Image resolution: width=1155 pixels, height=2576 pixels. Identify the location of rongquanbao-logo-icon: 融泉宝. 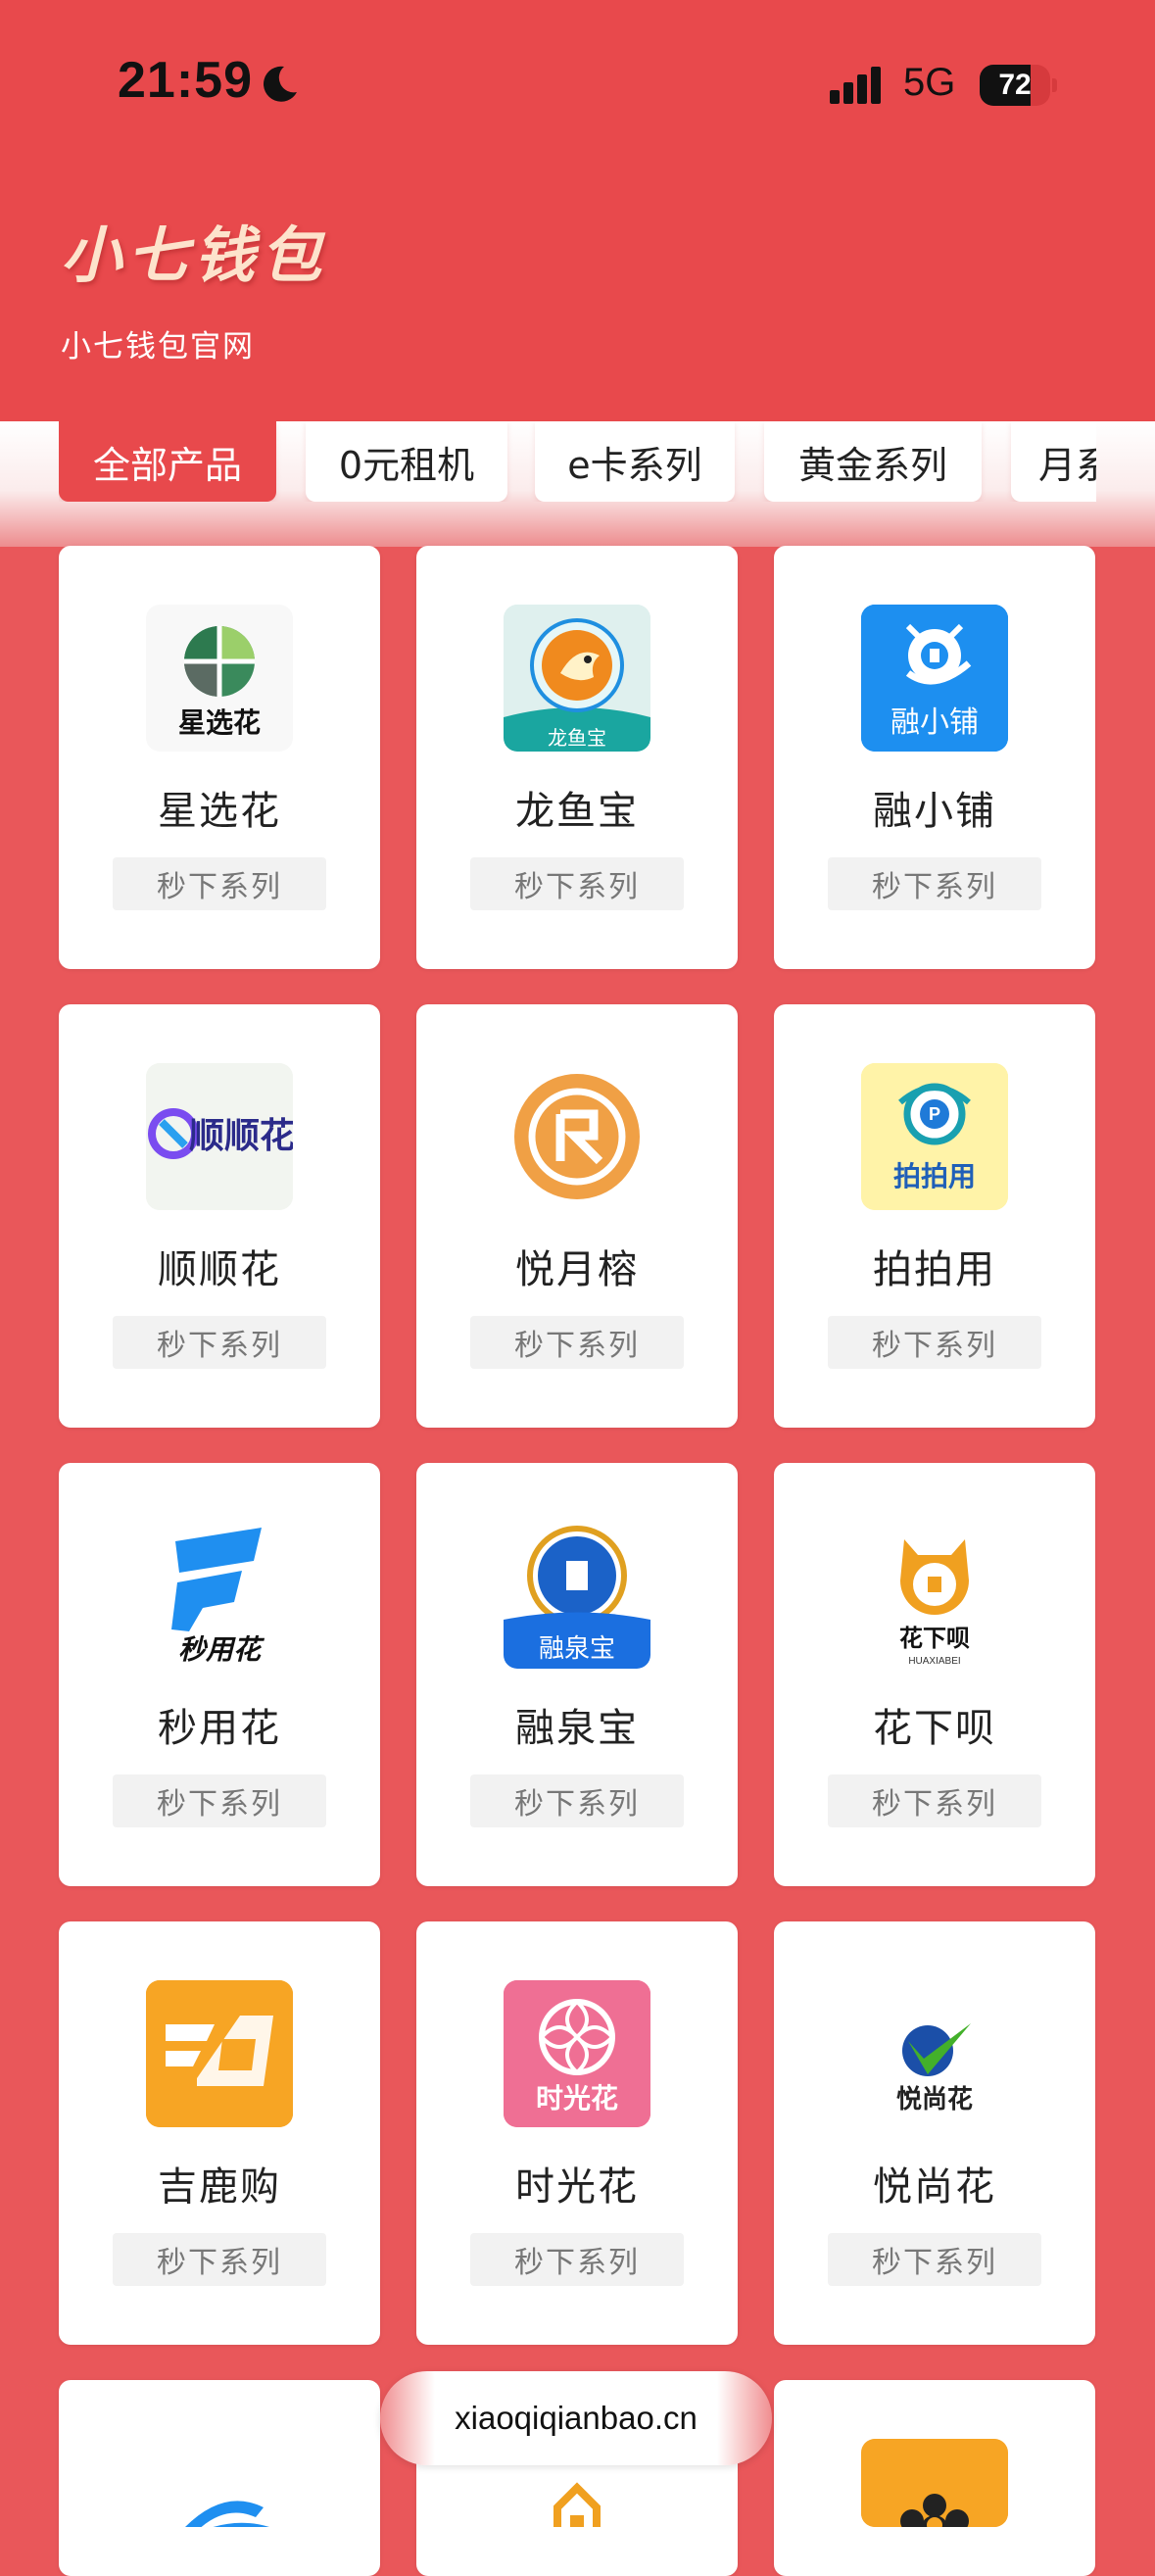
(577, 1595).